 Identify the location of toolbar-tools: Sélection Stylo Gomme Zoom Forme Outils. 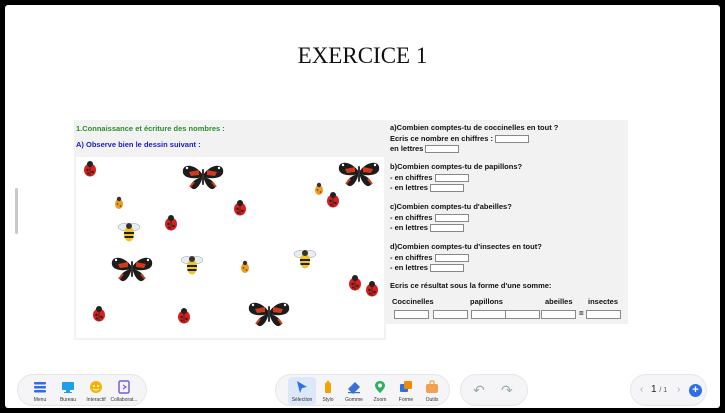
(362, 390).